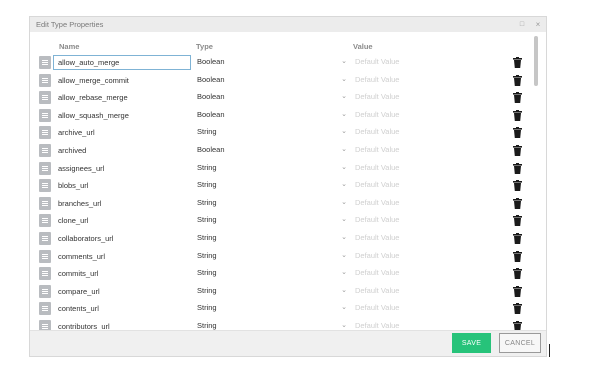  I want to click on property-row: allow_rebase_merge Boolean ⌄ Default Value, so click(280, 98).